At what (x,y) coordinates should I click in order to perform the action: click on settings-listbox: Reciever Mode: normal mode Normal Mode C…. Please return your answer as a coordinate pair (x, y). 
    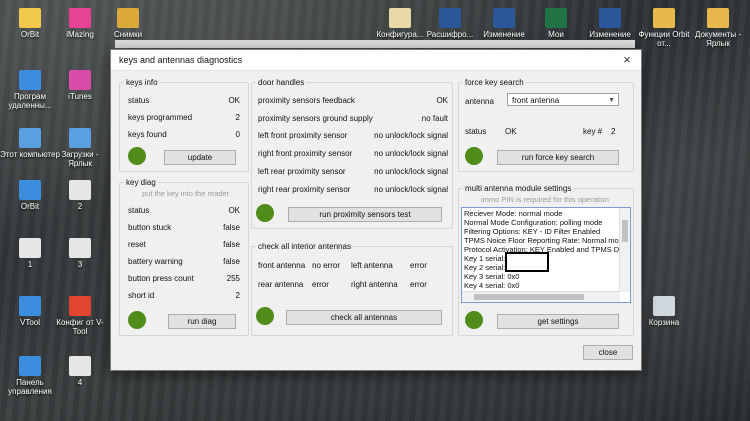
    Looking at the image, I should click on (546, 255).